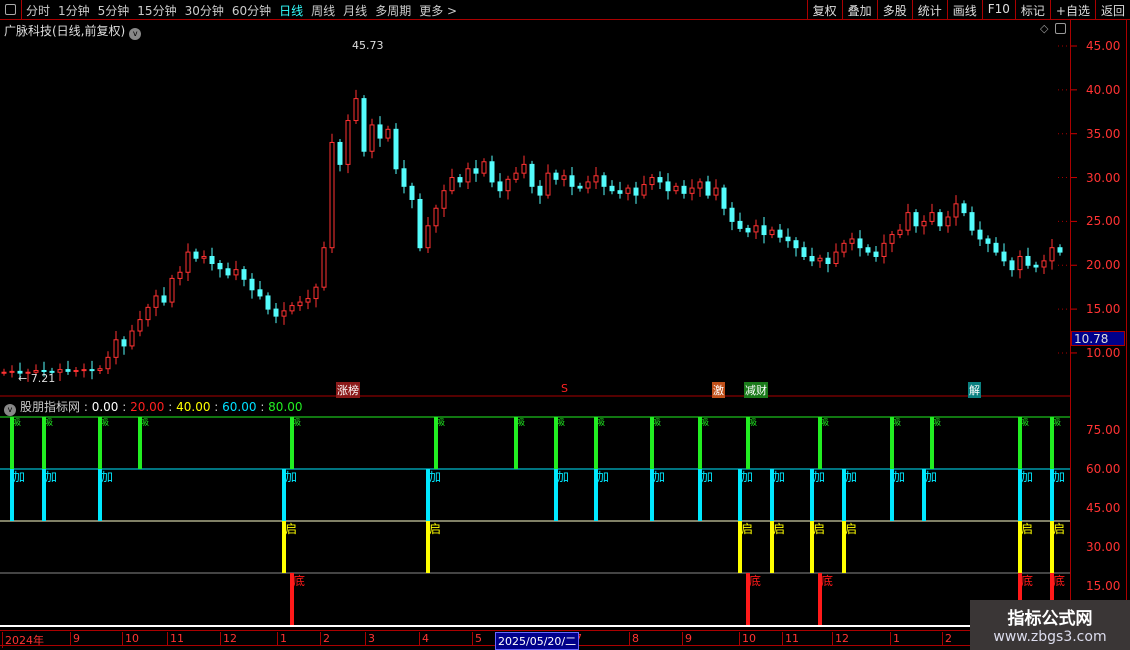 Image resolution: width=1130 pixels, height=650 pixels. Describe the element at coordinates (477, 638) in the screenshot. I see `time-label: 5` at that location.